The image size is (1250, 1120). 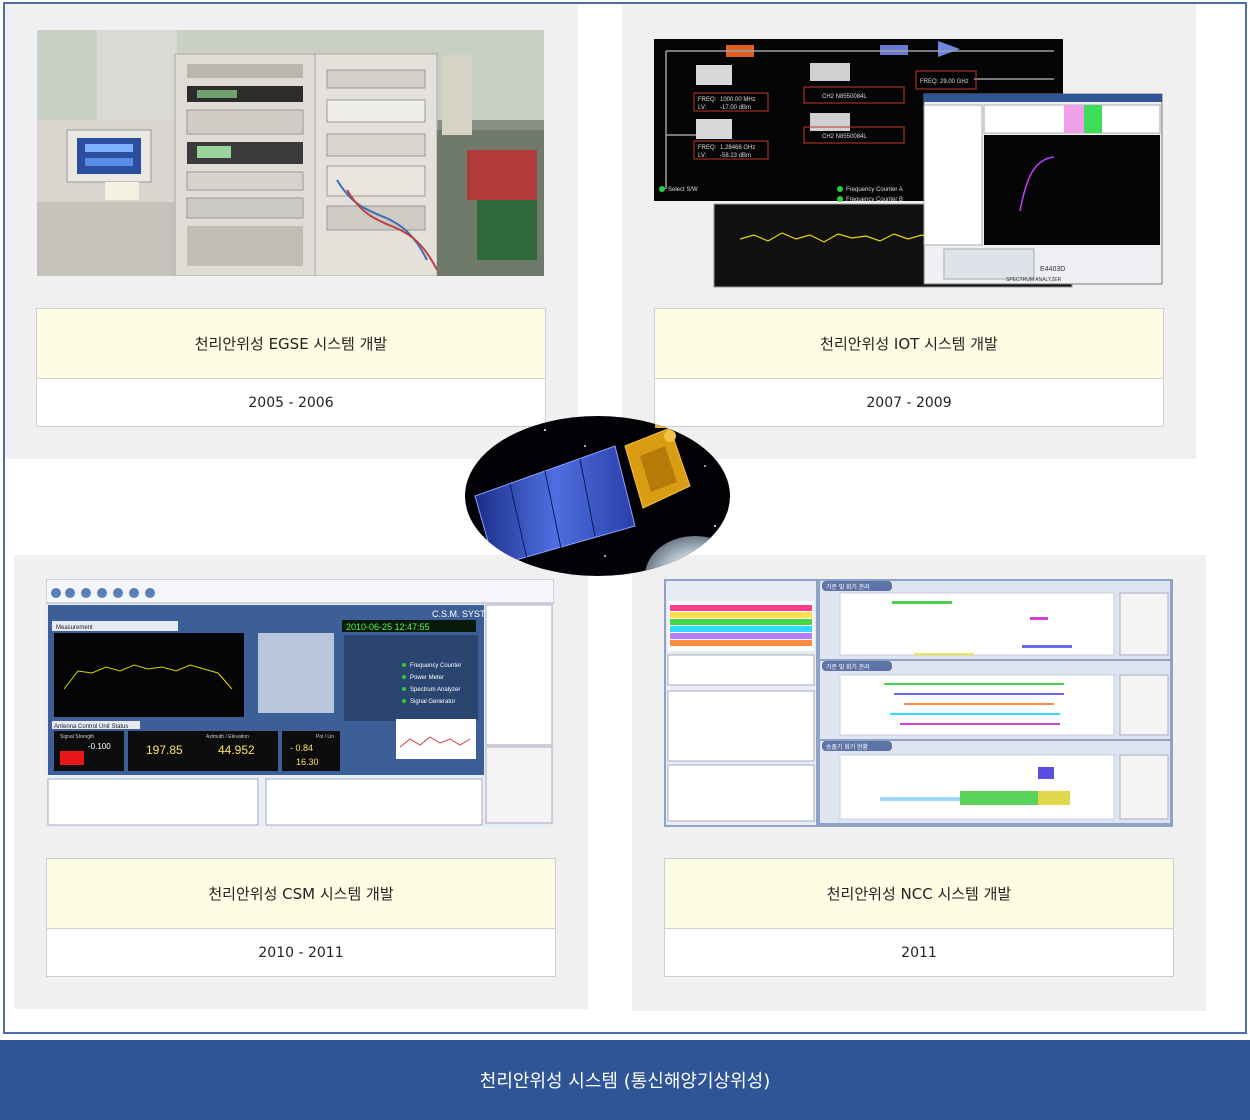 What do you see at coordinates (847, 747) in the screenshot?
I see `ncc-title3: 송출기 회기 현황` at bounding box center [847, 747].